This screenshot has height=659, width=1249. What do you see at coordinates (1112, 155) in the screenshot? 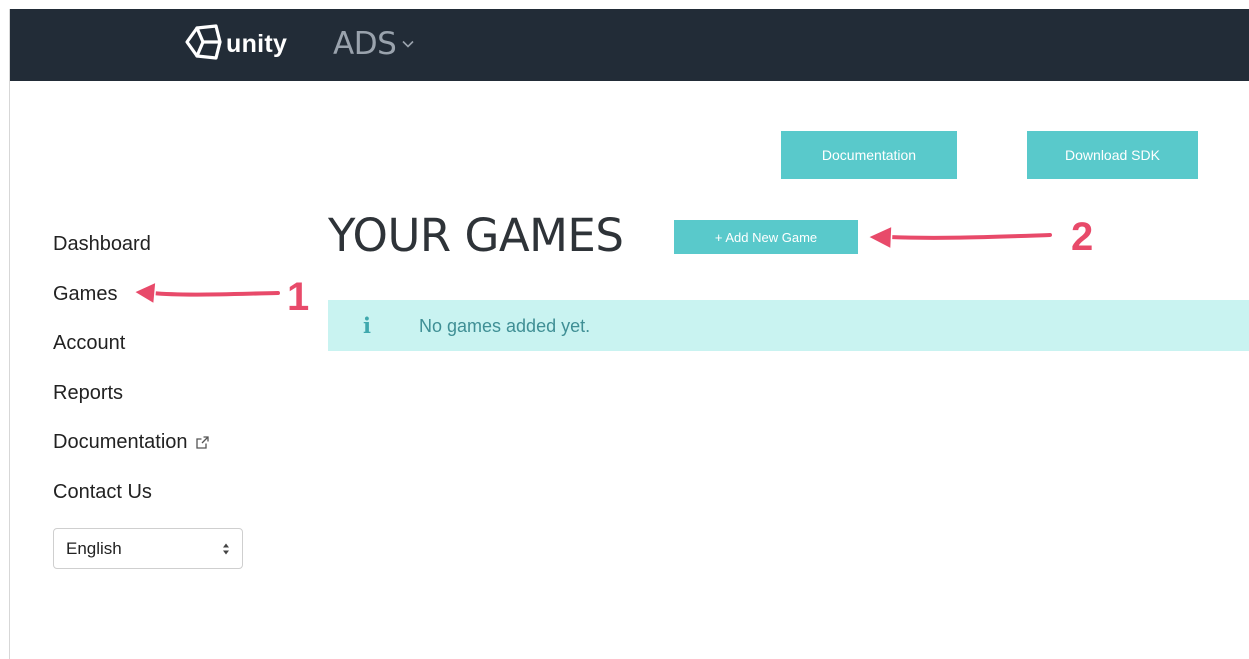
I see `download-sdk-button: Download SDK` at bounding box center [1112, 155].